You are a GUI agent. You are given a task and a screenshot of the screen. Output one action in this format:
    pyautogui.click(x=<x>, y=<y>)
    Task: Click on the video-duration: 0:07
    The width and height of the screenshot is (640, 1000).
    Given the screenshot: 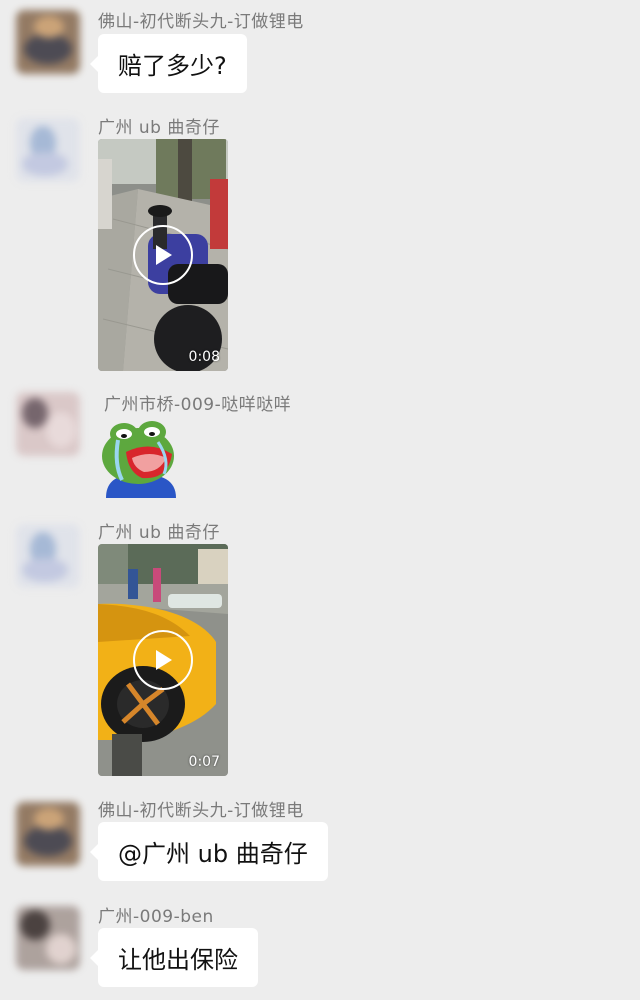 What is the action you would take?
    pyautogui.click(x=204, y=762)
    